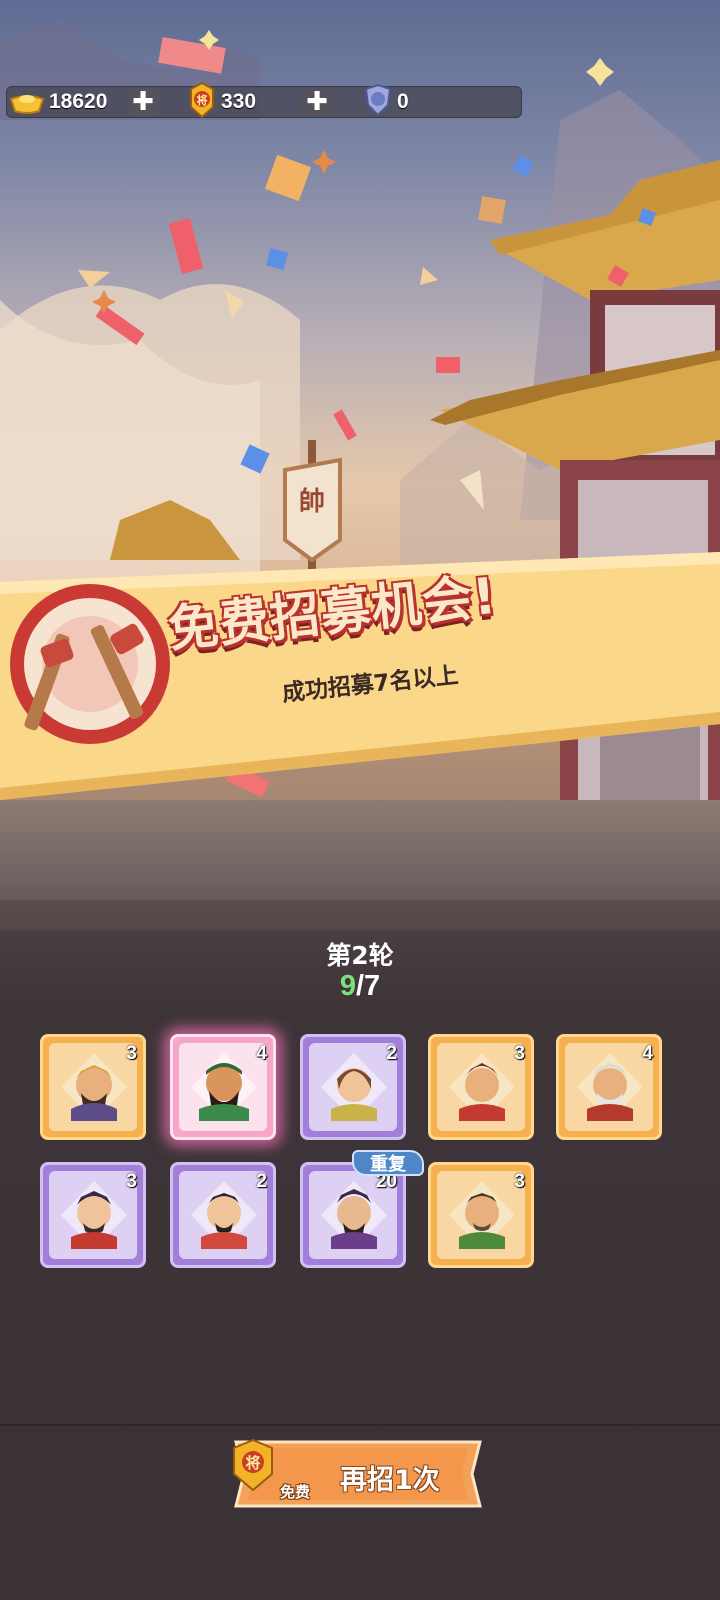 This screenshot has width=720, height=1600. Describe the element at coordinates (317, 102) in the screenshot. I see `add-token-button: ✚` at that location.